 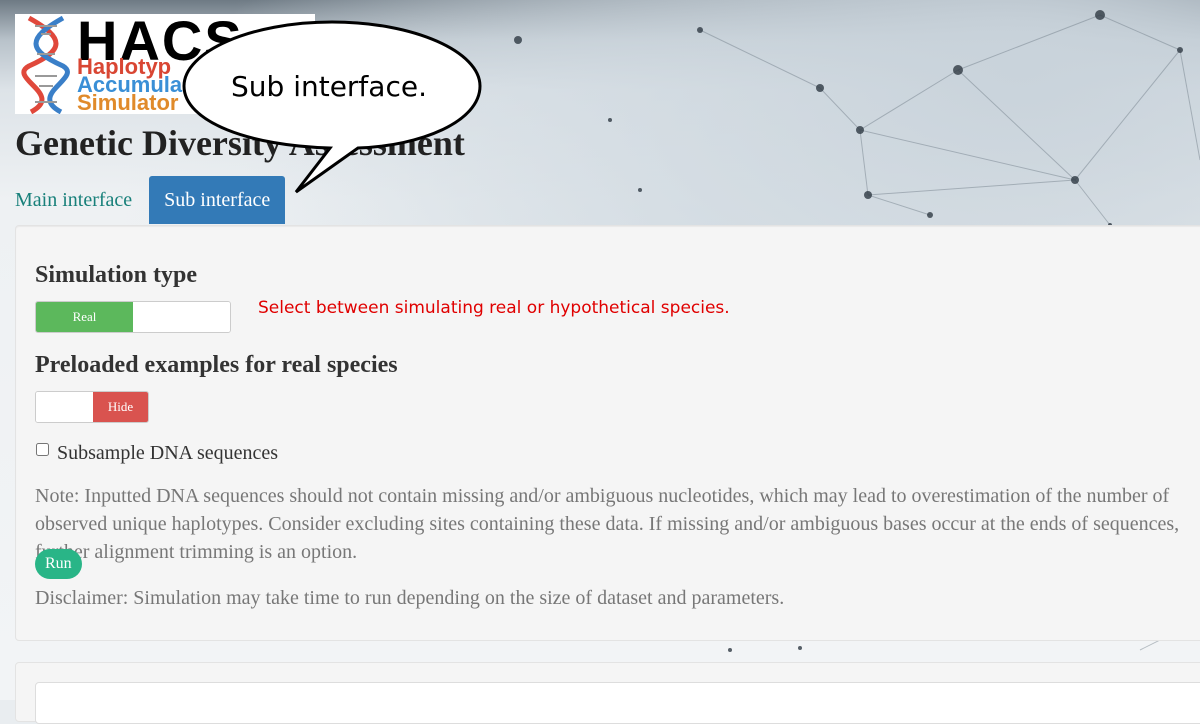 What do you see at coordinates (116, 275) in the screenshot?
I see `simulation-type-title: Simulation type` at bounding box center [116, 275].